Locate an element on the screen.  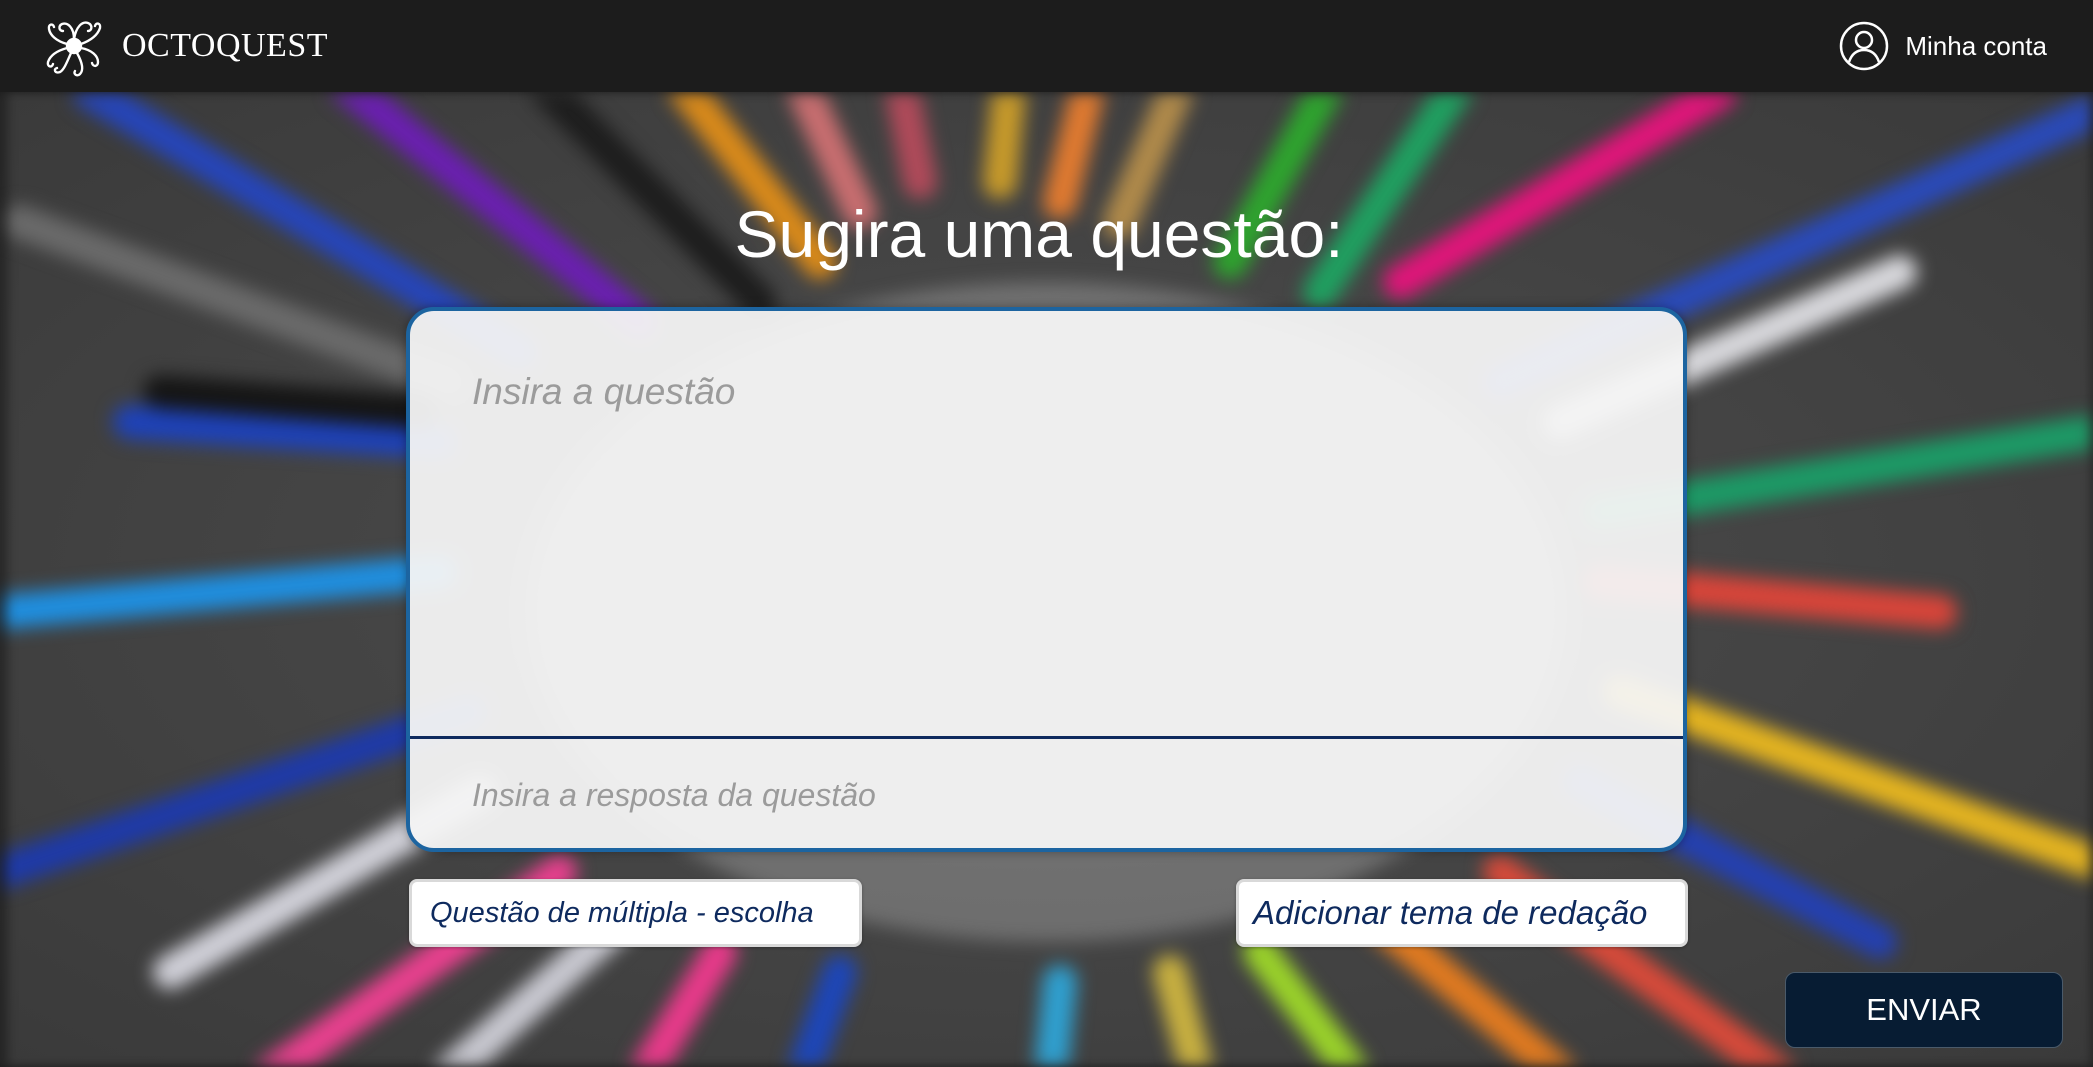
user-account-icon is located at coordinates (1864, 46).